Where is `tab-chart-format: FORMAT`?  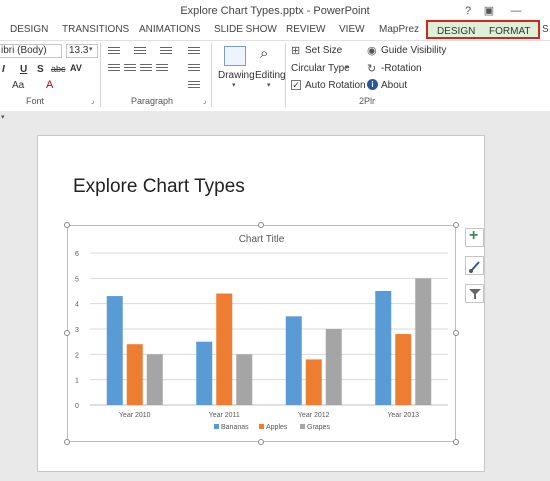
tab-chart-format: FORMAT is located at coordinates (509, 31).